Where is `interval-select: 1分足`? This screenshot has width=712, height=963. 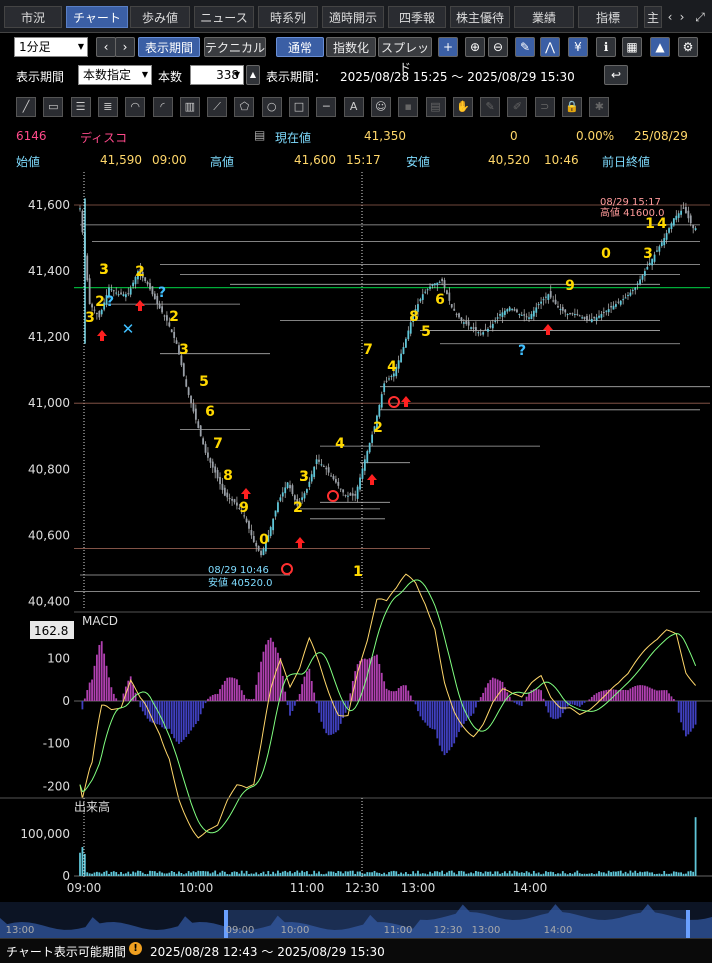 interval-select: 1分足 is located at coordinates (51, 47).